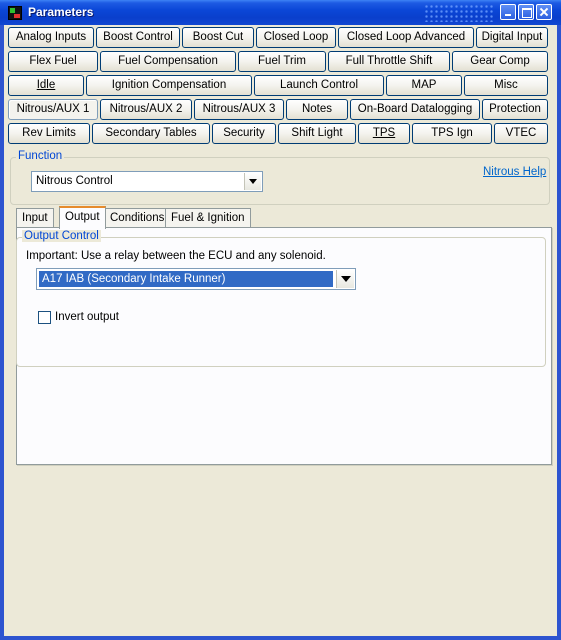 This screenshot has width=561, height=640. Describe the element at coordinates (138, 37) in the screenshot. I see `tab-boost-control: Boost Control` at that location.